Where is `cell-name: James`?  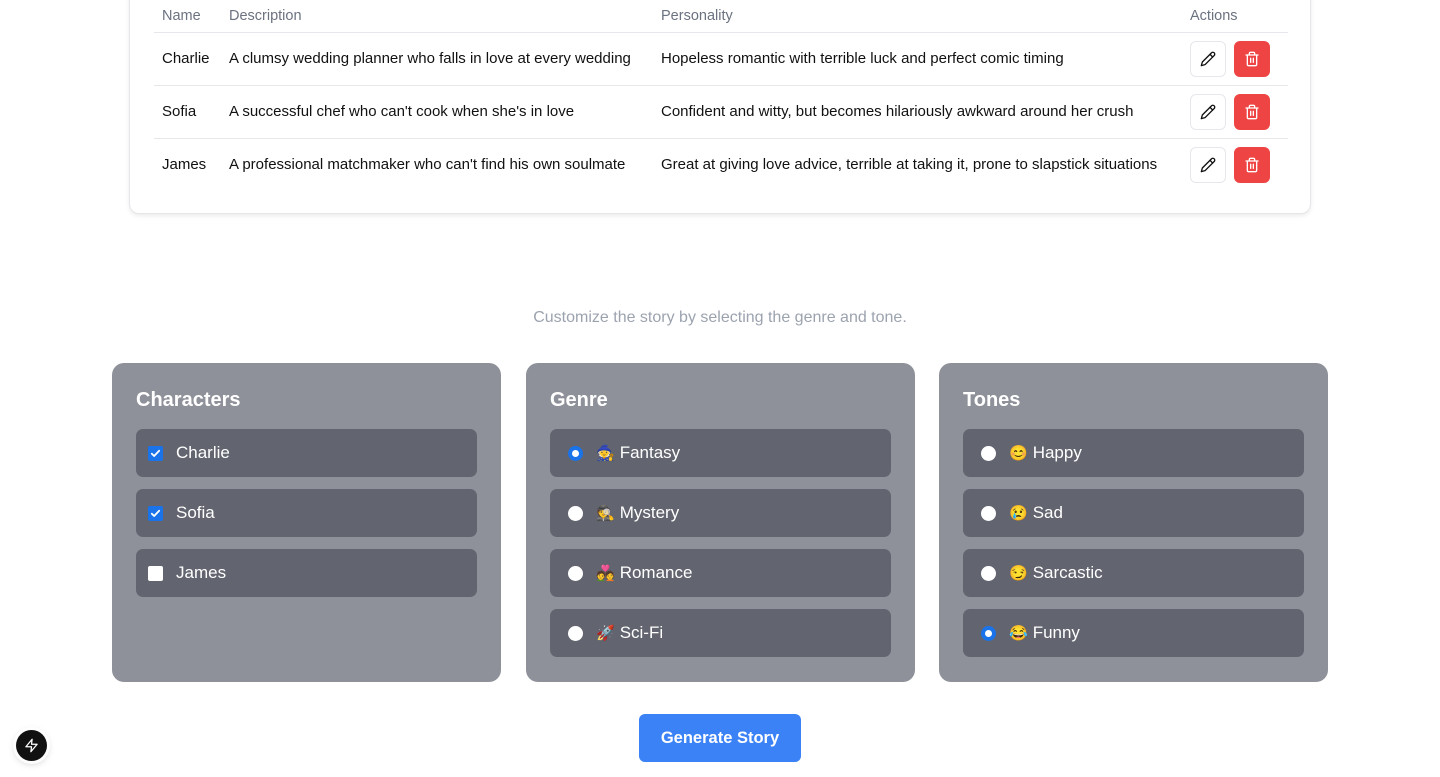
cell-name: James is located at coordinates (184, 165).